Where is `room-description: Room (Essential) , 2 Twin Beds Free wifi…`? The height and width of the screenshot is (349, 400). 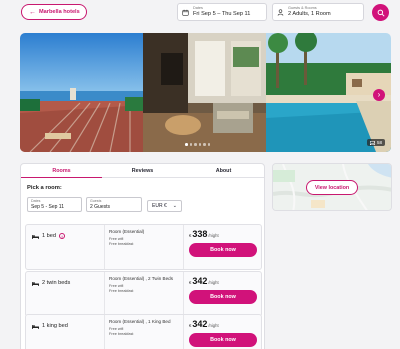
room-description: Room (Essential) , 2 Twin Beds Free wifi… is located at coordinates (144, 285).